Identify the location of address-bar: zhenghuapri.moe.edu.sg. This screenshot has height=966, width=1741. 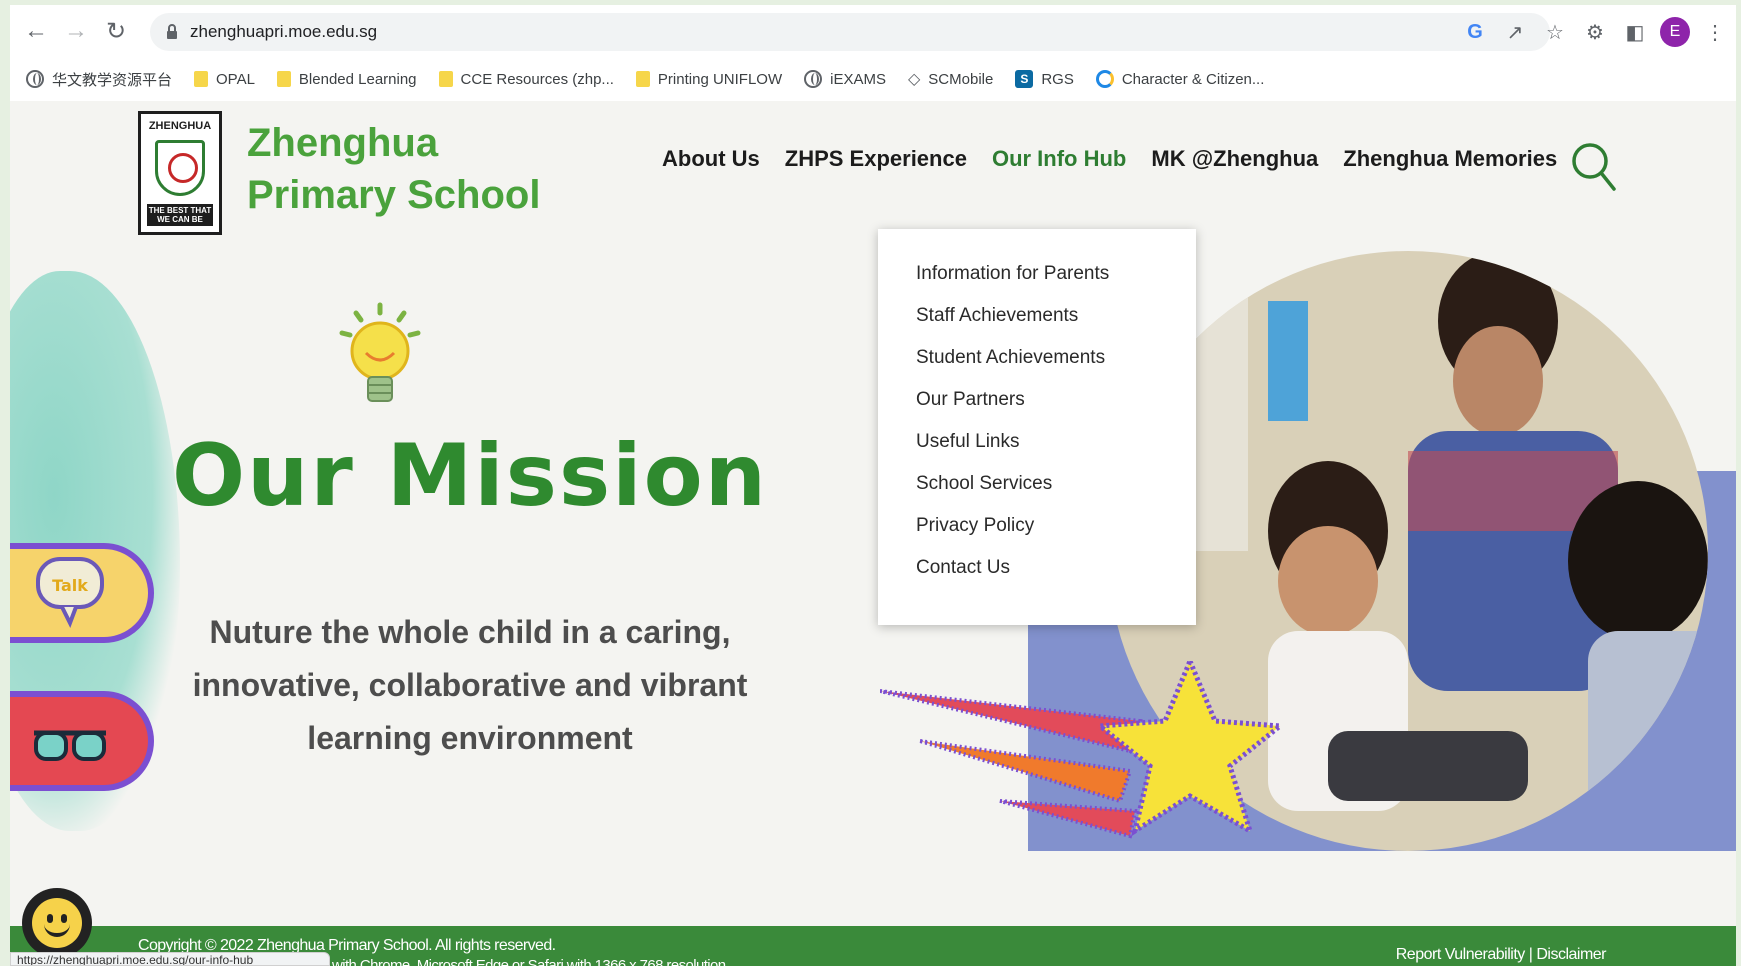
(850, 32).